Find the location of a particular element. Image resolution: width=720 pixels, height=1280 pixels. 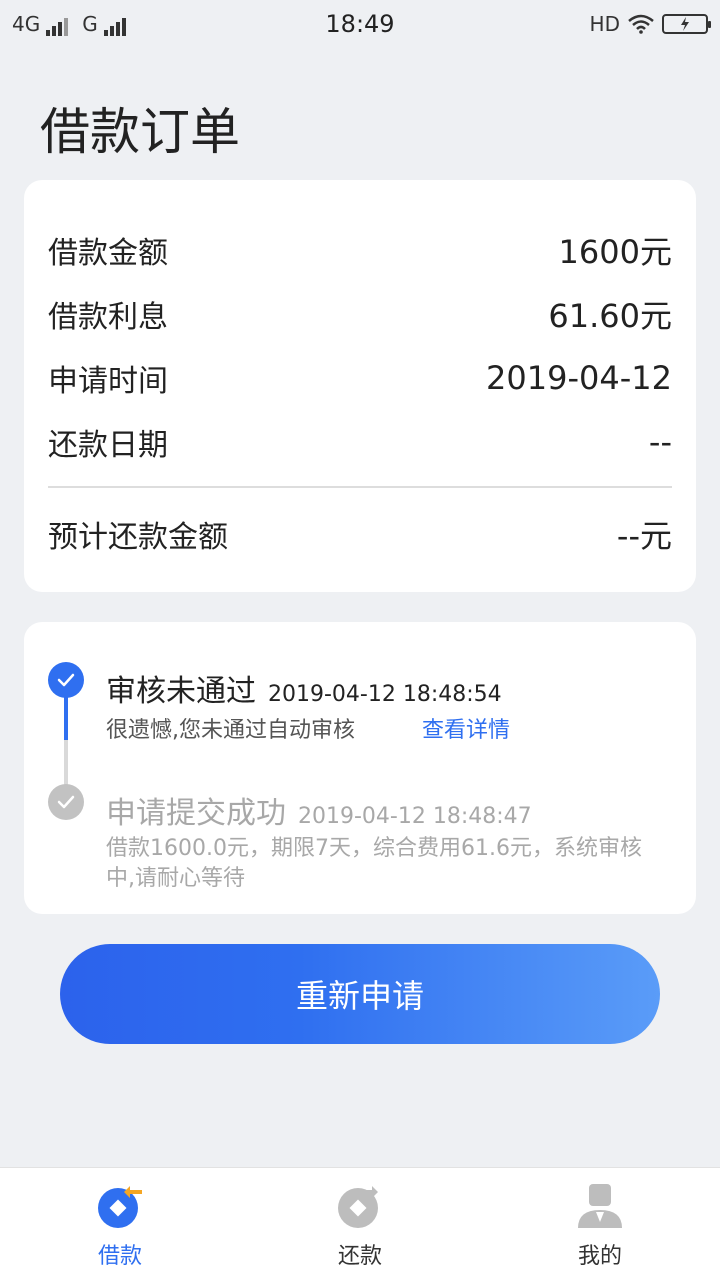

summary-row-amount: 借款金额 1600元 is located at coordinates (360, 250).